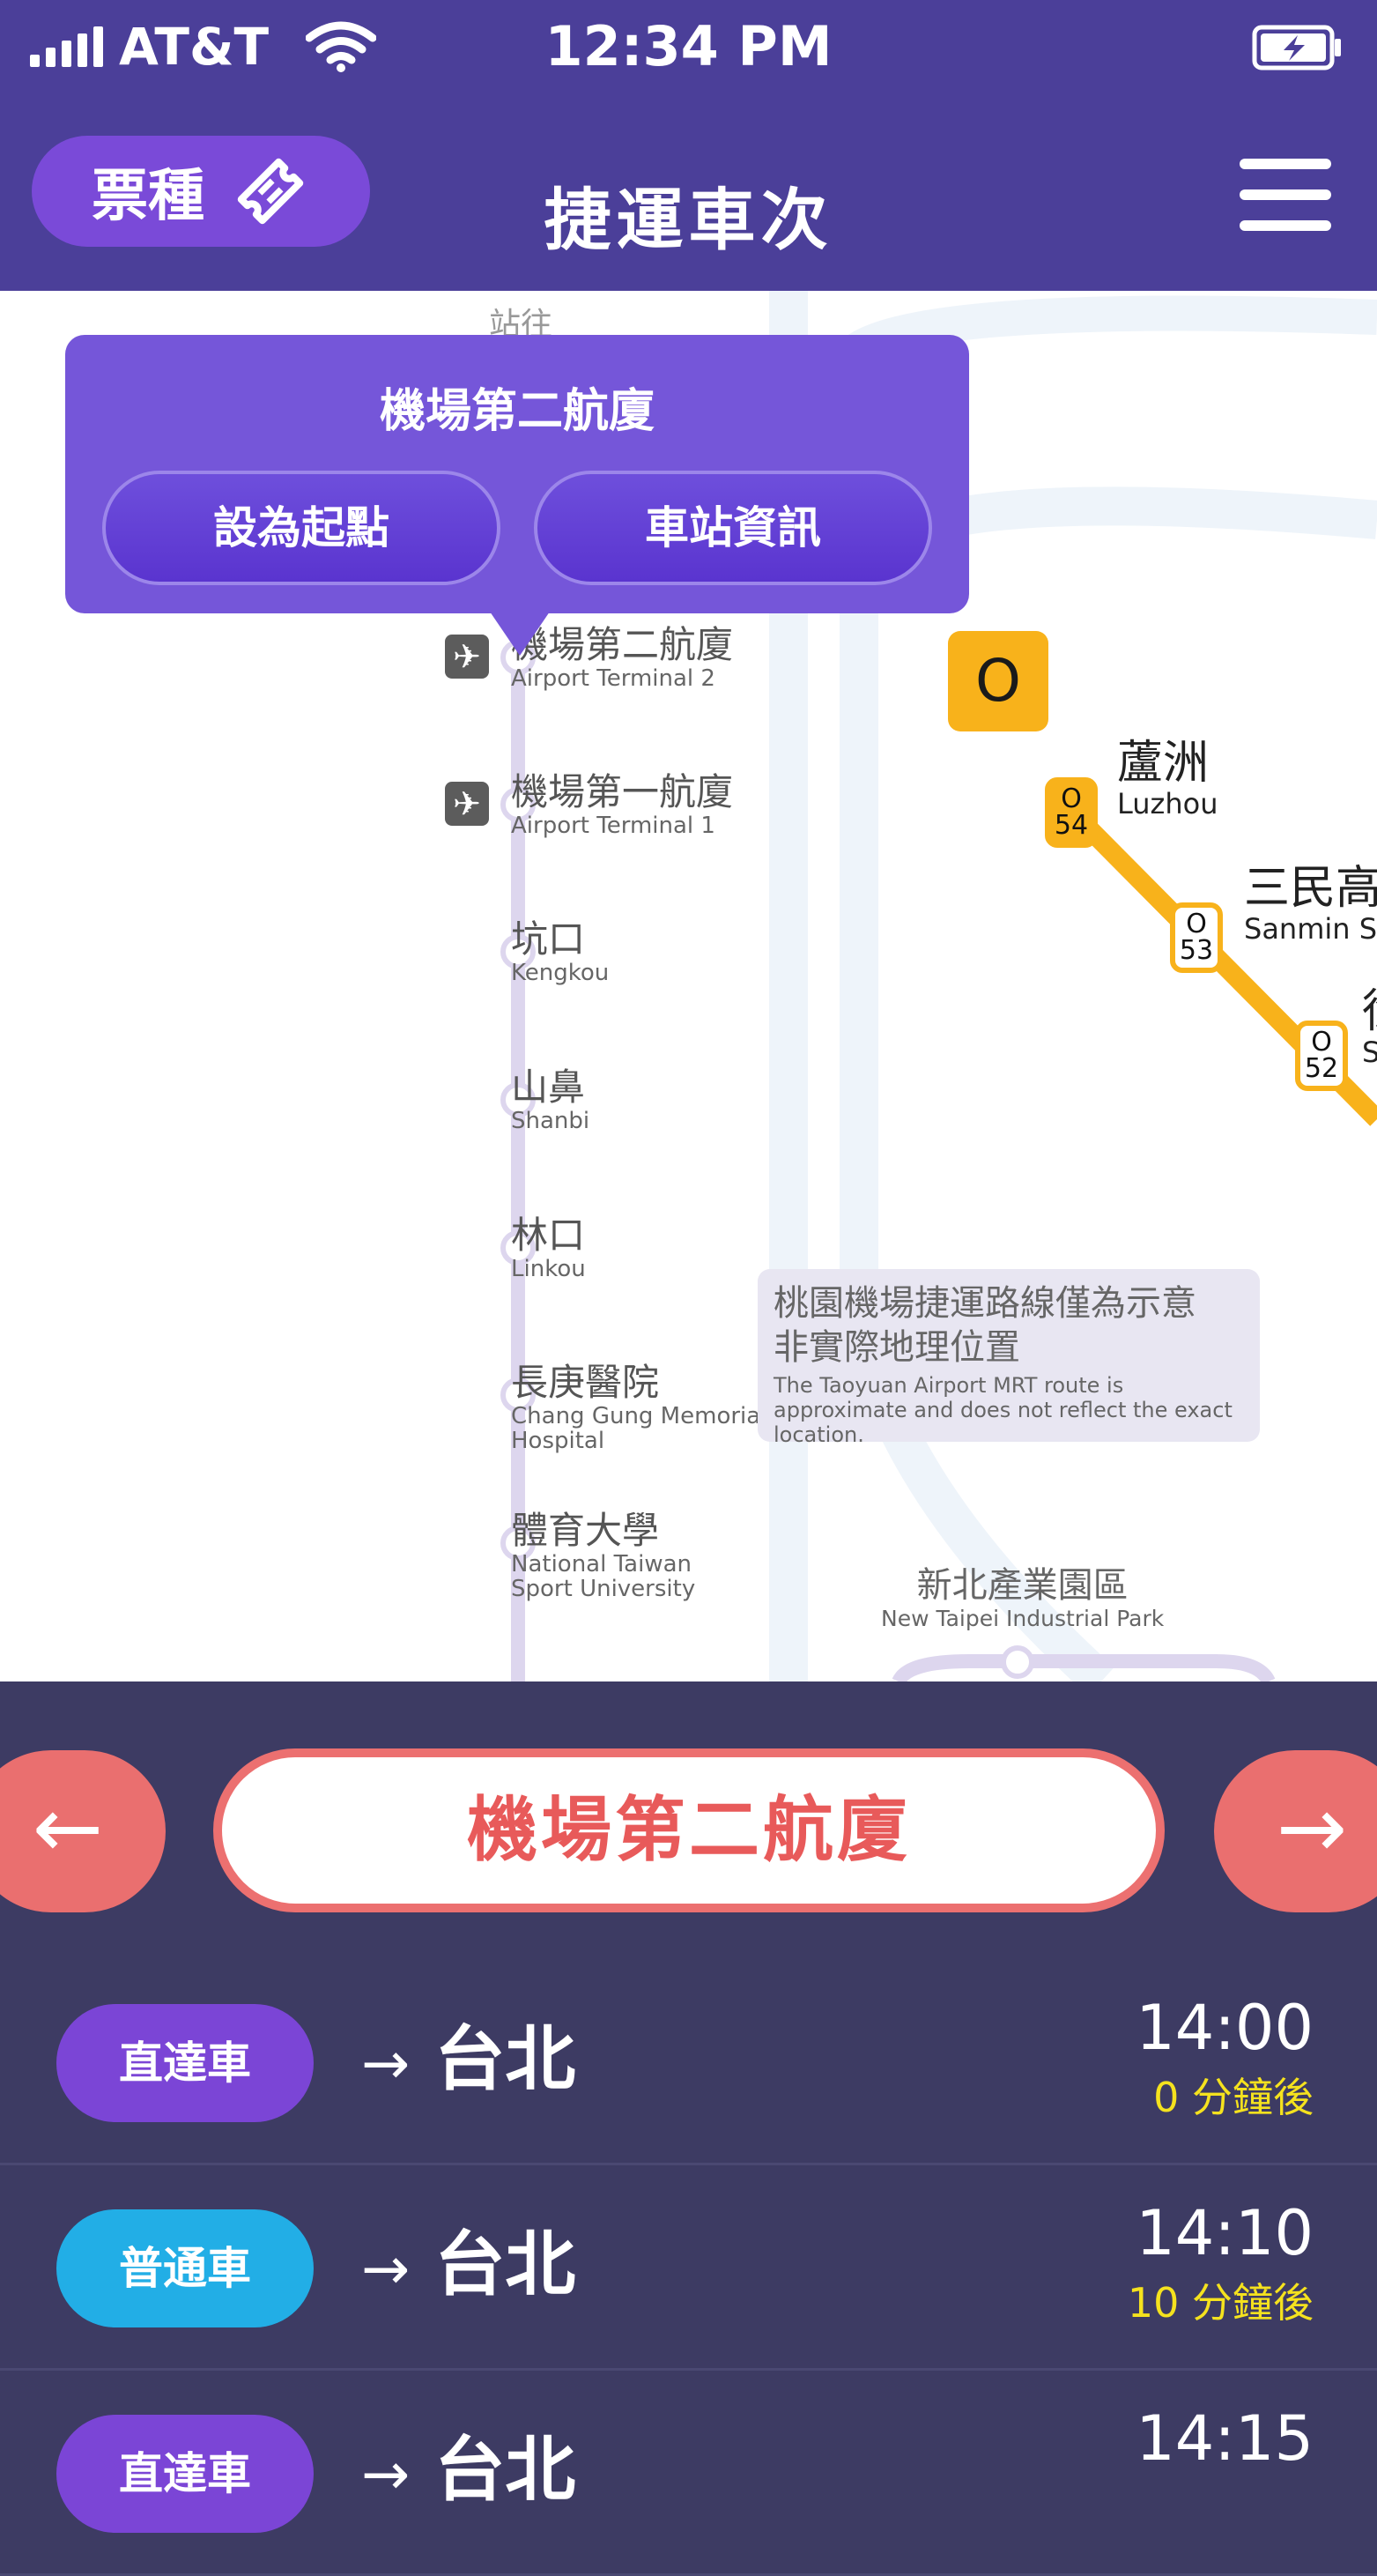 The width and height of the screenshot is (1377, 2576). What do you see at coordinates (688, 2062) in the screenshot?
I see `train-row: 直達車 → 台北 14:00 0 分鐘後` at bounding box center [688, 2062].